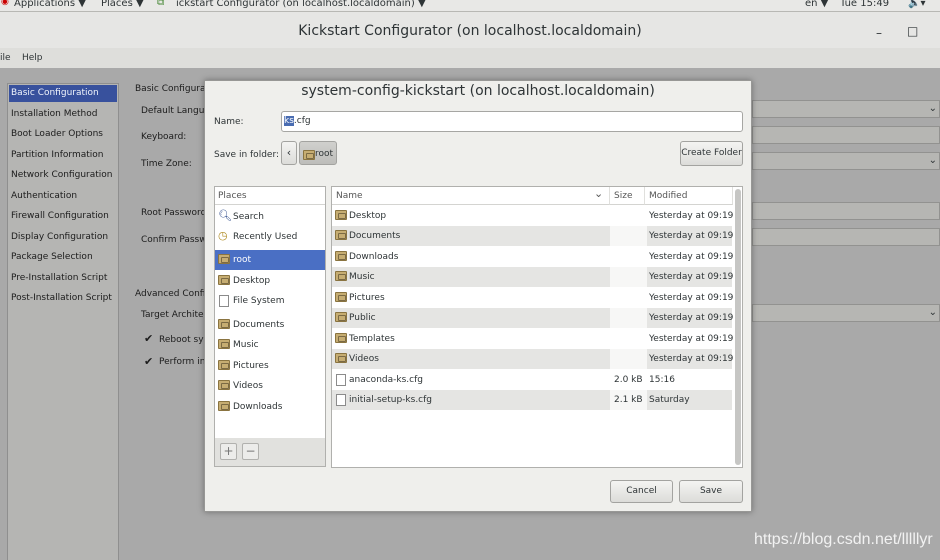  I want to click on places-item-file-system: File System, so click(270, 301).